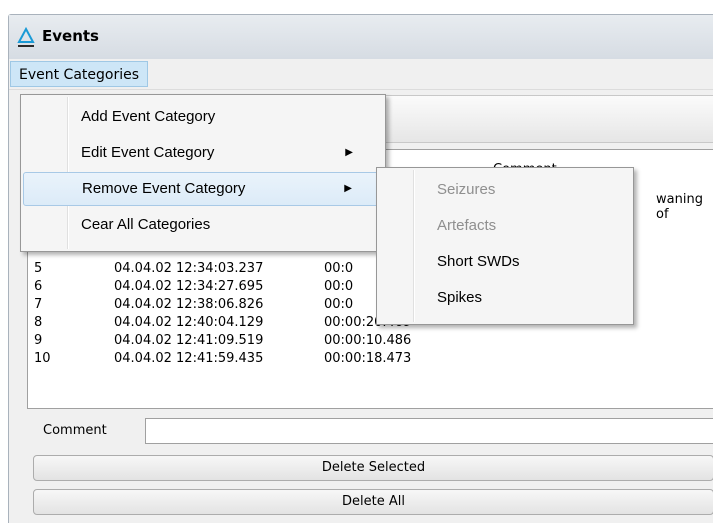 The image size is (713, 523). Describe the element at coordinates (373, 468) in the screenshot. I see `delete-selected-button: Delete Selected` at that location.